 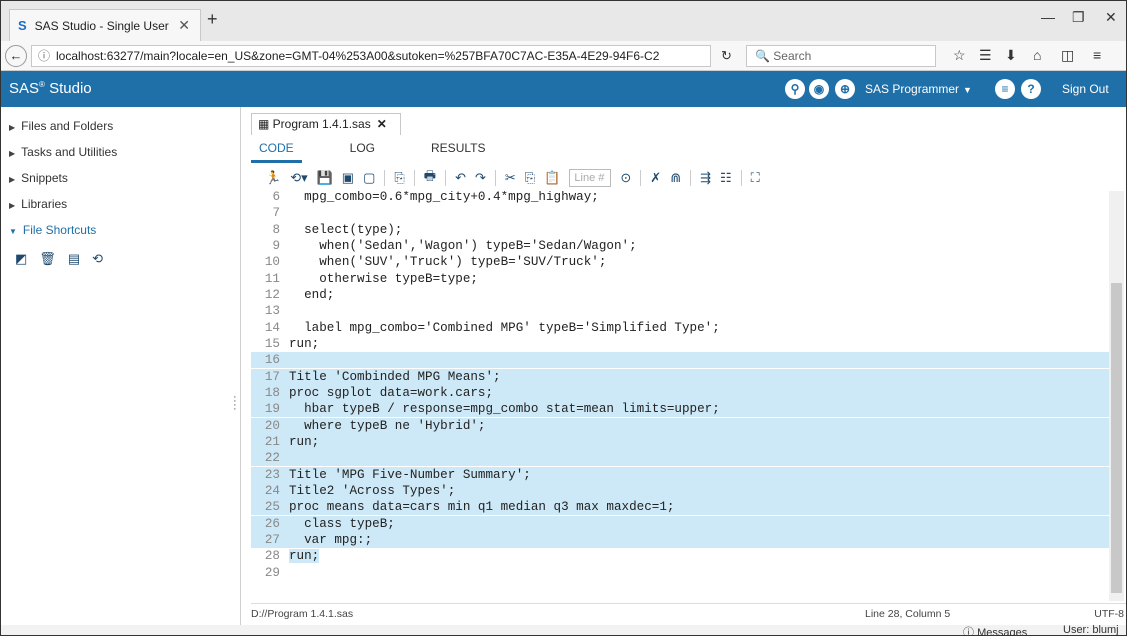 What do you see at coordinates (590, 178) in the screenshot?
I see `line-number-input: Line #` at bounding box center [590, 178].